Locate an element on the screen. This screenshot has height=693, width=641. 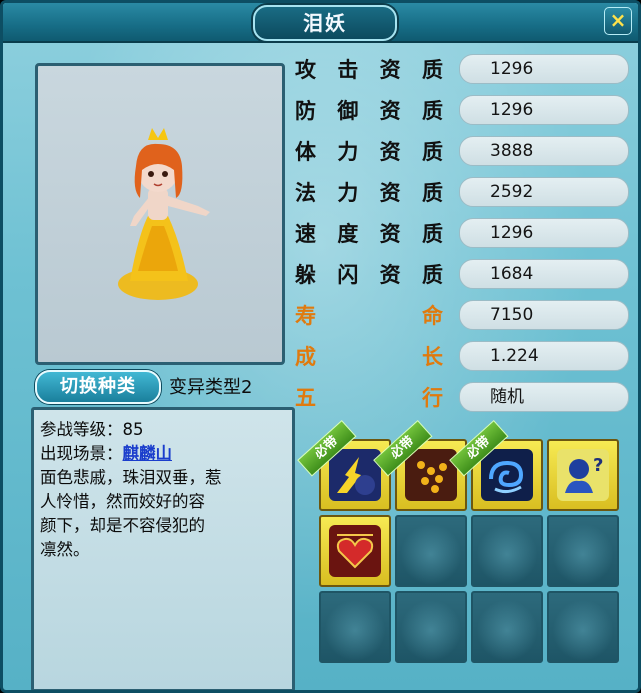
blue-swirl-skill-icon is located at coordinates (507, 475).